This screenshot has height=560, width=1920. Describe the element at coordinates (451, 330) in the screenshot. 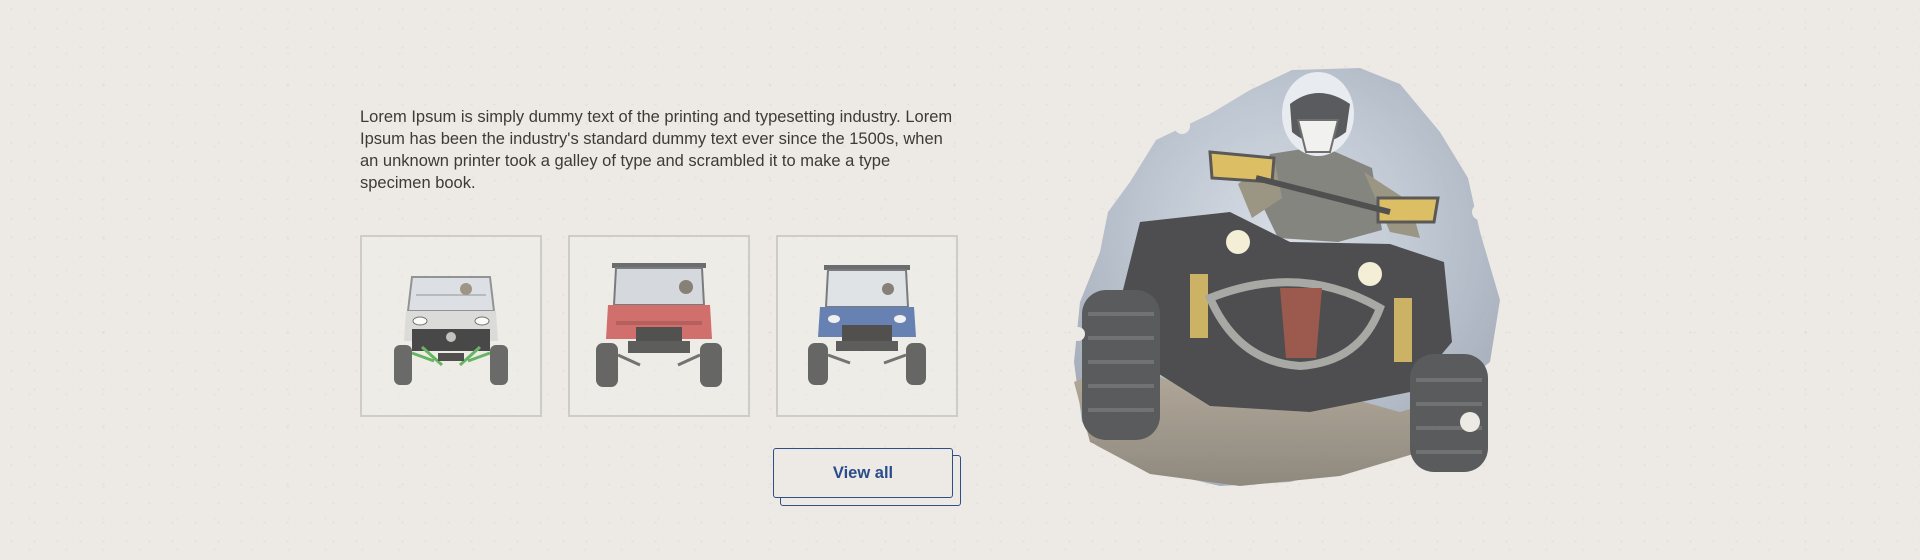

I see `utv-white-icon` at that location.